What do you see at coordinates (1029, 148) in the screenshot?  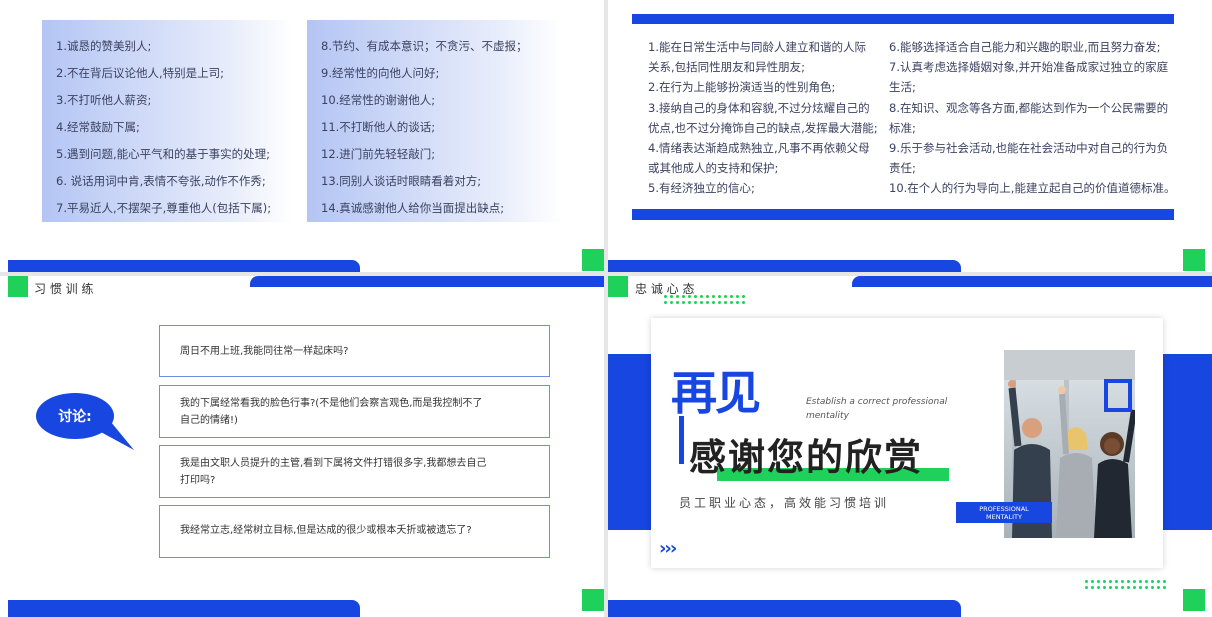 I see `text-line: 9.乐于参与社会活动,也能在社会活动中对自己的行为负` at bounding box center [1029, 148].